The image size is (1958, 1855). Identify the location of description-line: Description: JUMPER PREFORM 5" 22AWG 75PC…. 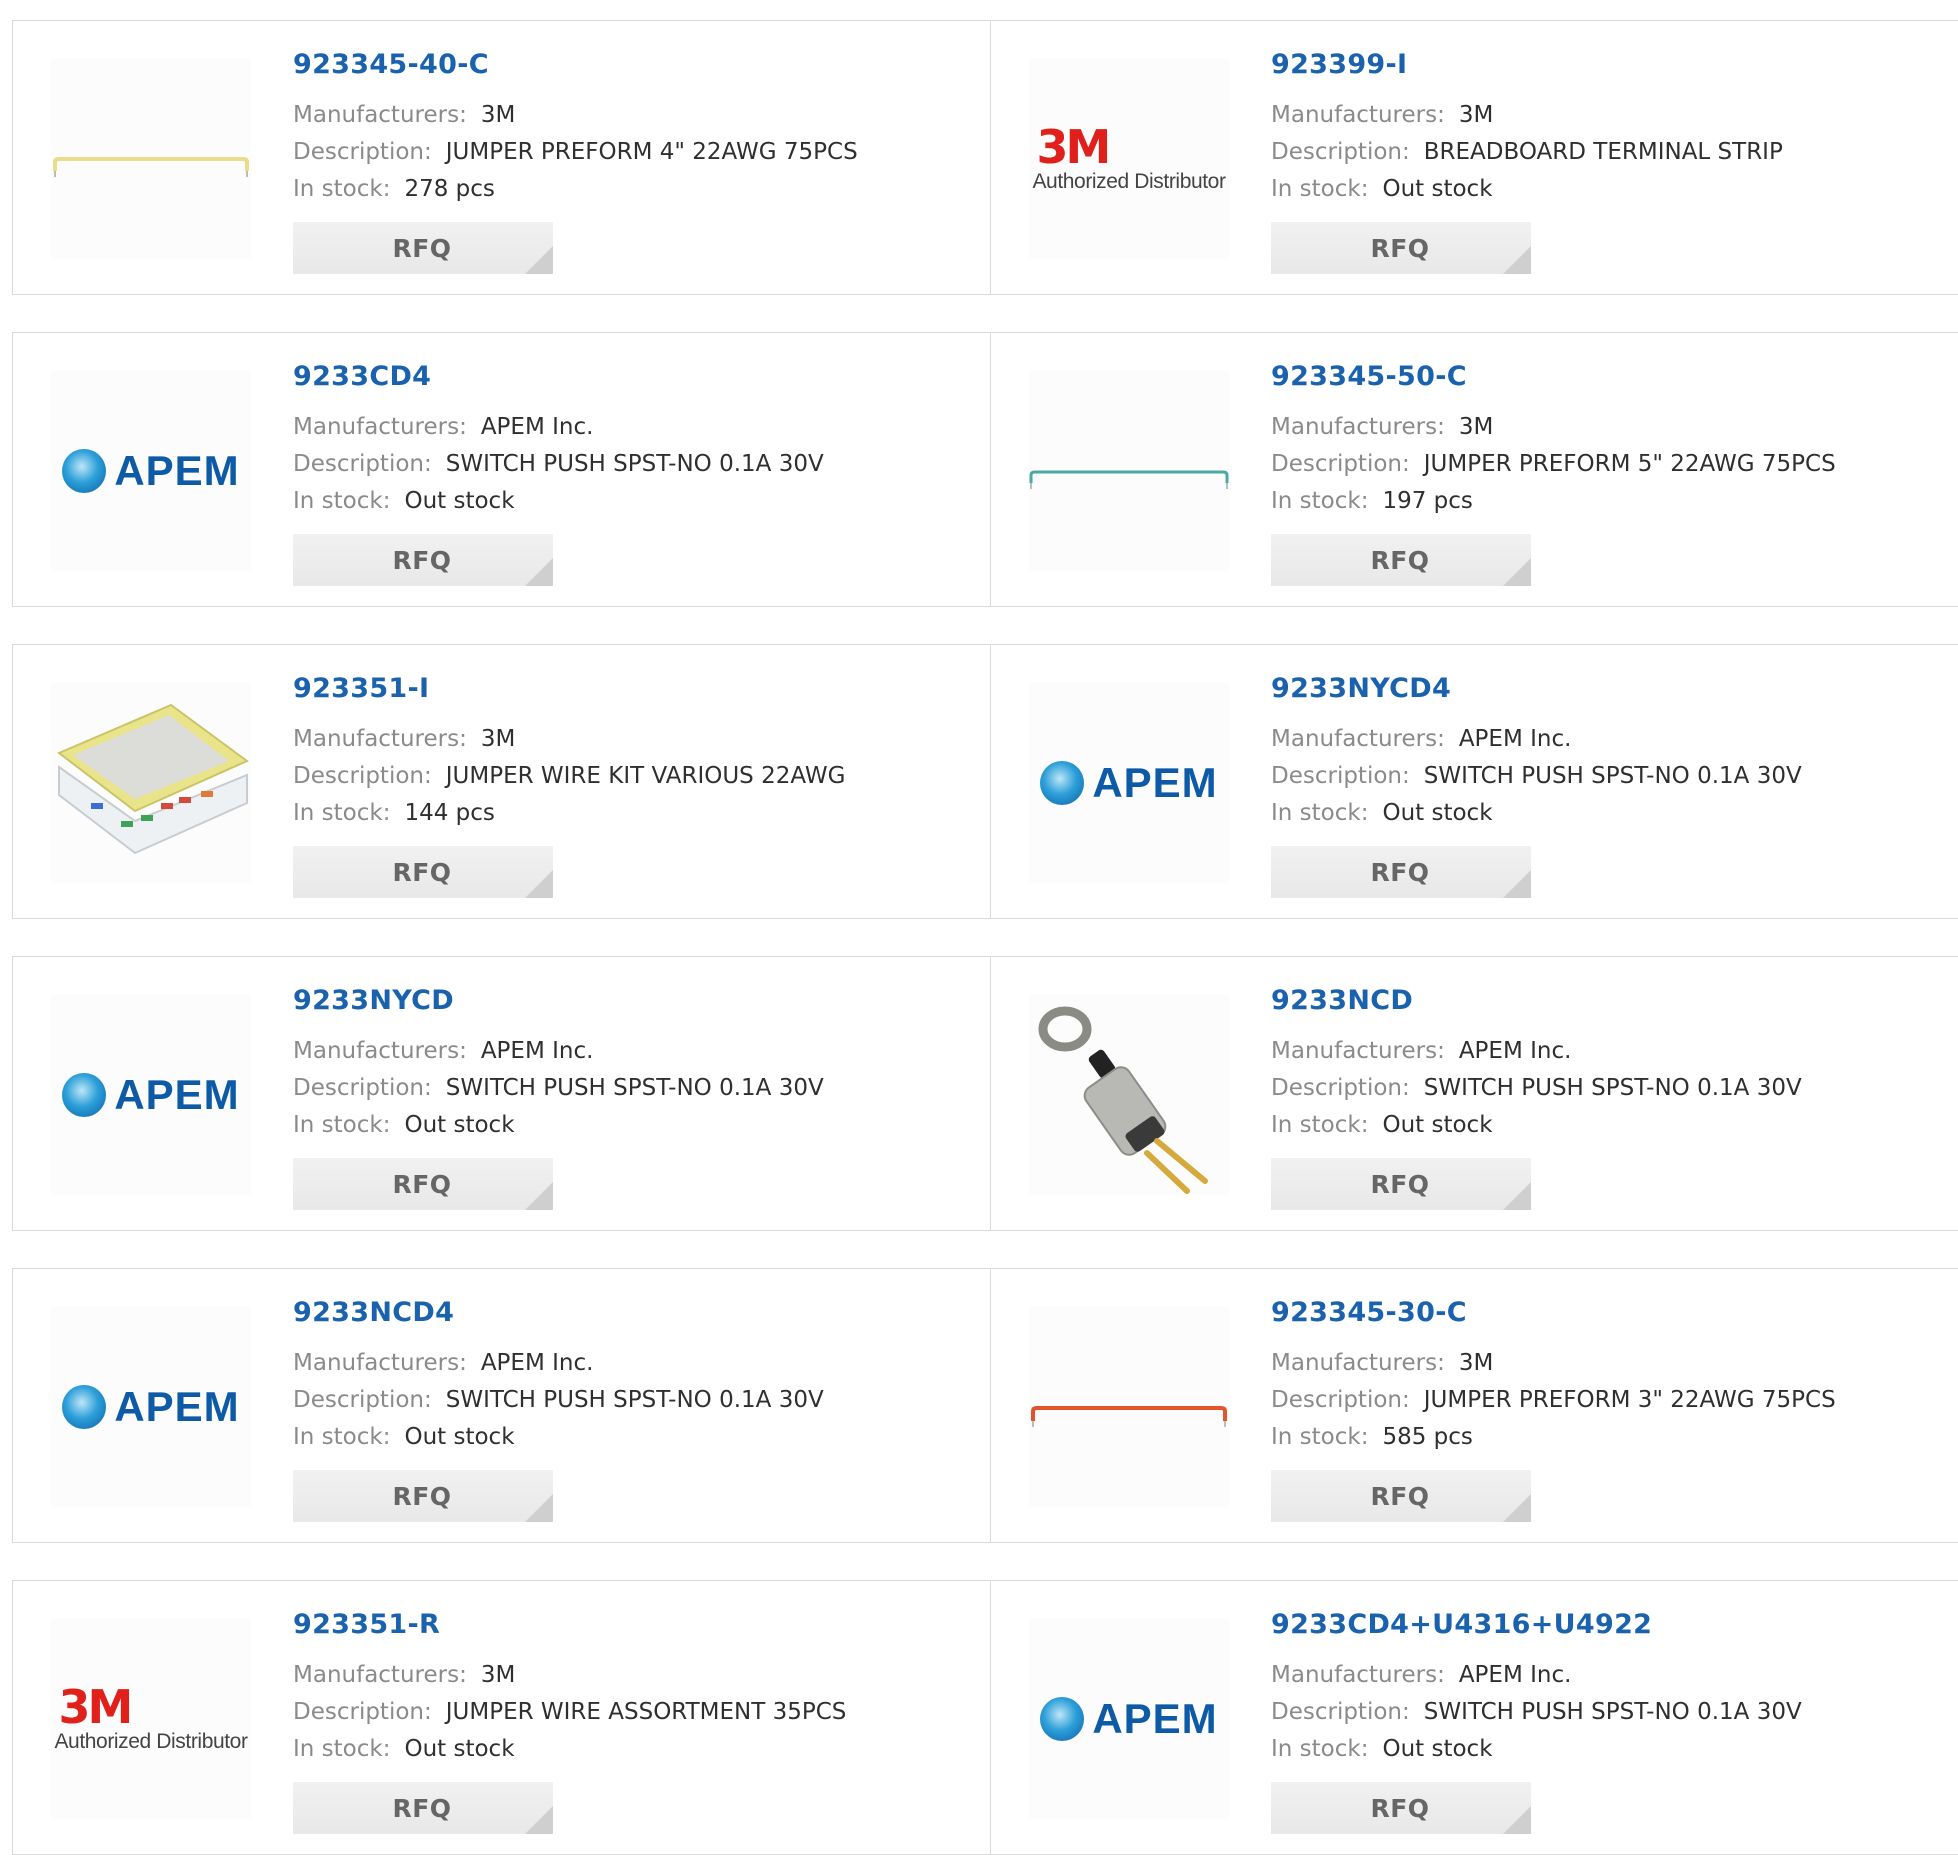
(1601, 464).